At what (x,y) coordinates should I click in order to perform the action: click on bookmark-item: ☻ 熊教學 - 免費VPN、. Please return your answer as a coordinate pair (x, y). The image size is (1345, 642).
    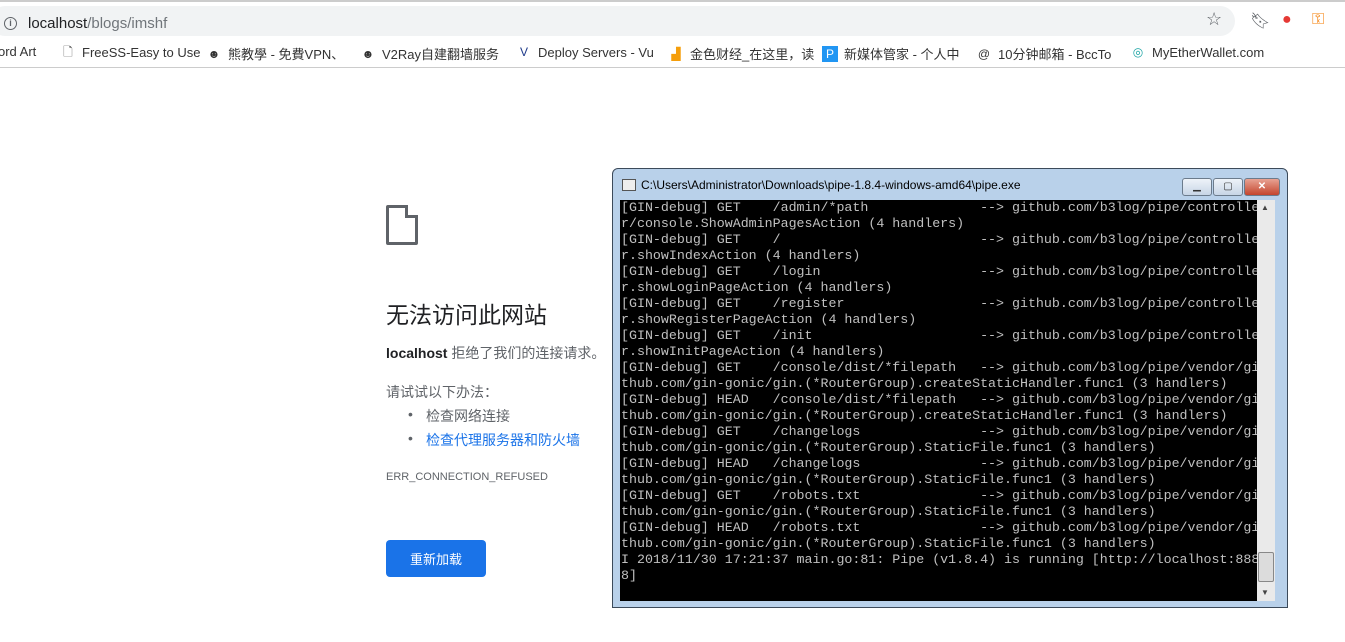
    Looking at the image, I should click on (275, 53).